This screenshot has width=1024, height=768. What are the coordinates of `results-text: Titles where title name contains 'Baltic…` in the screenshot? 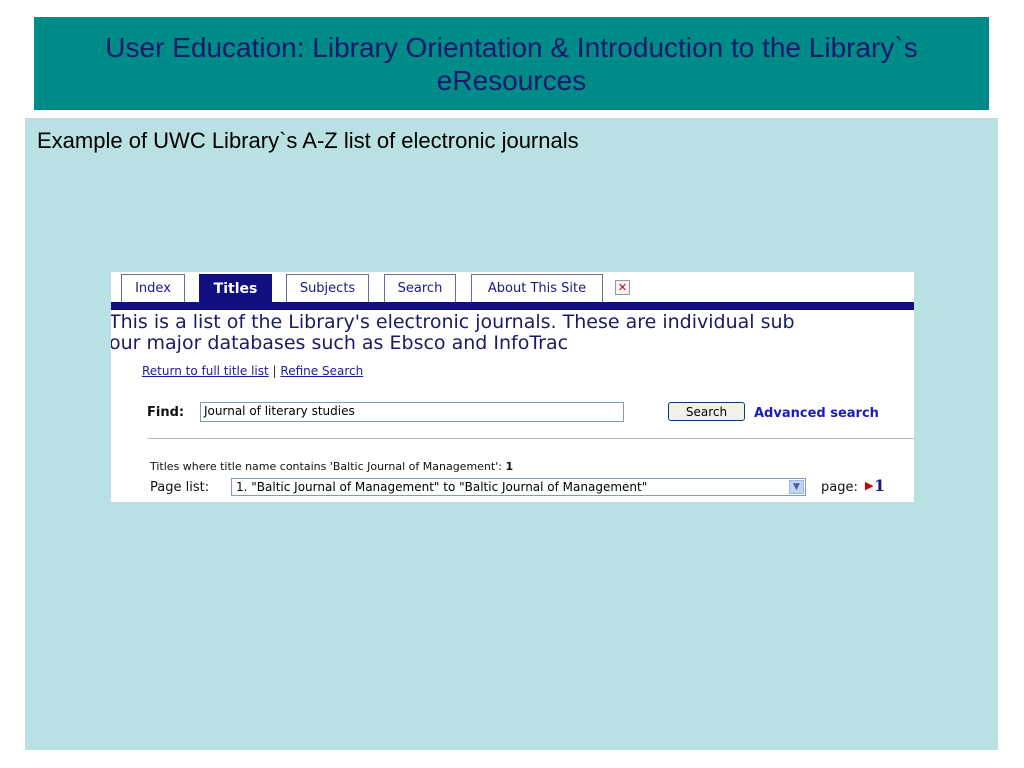 It's located at (326, 466).